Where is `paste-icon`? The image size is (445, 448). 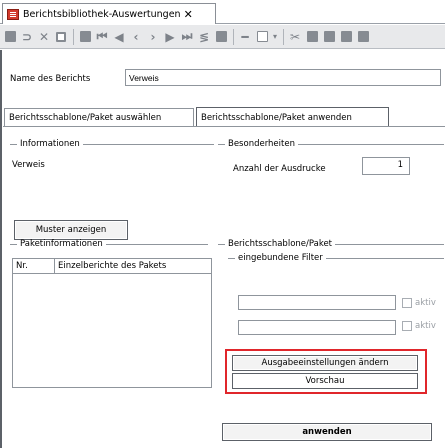
paste-icon is located at coordinates (312, 37).